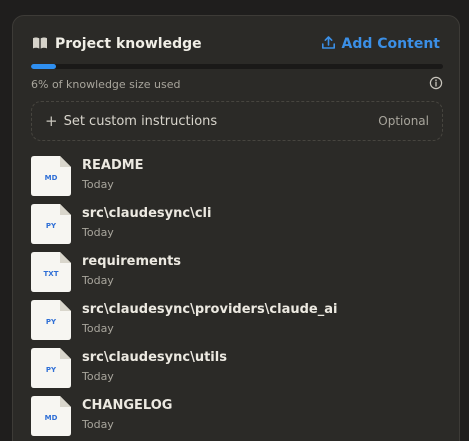 The height and width of the screenshot is (441, 469). I want to click on file-type-label: TXT, so click(51, 274).